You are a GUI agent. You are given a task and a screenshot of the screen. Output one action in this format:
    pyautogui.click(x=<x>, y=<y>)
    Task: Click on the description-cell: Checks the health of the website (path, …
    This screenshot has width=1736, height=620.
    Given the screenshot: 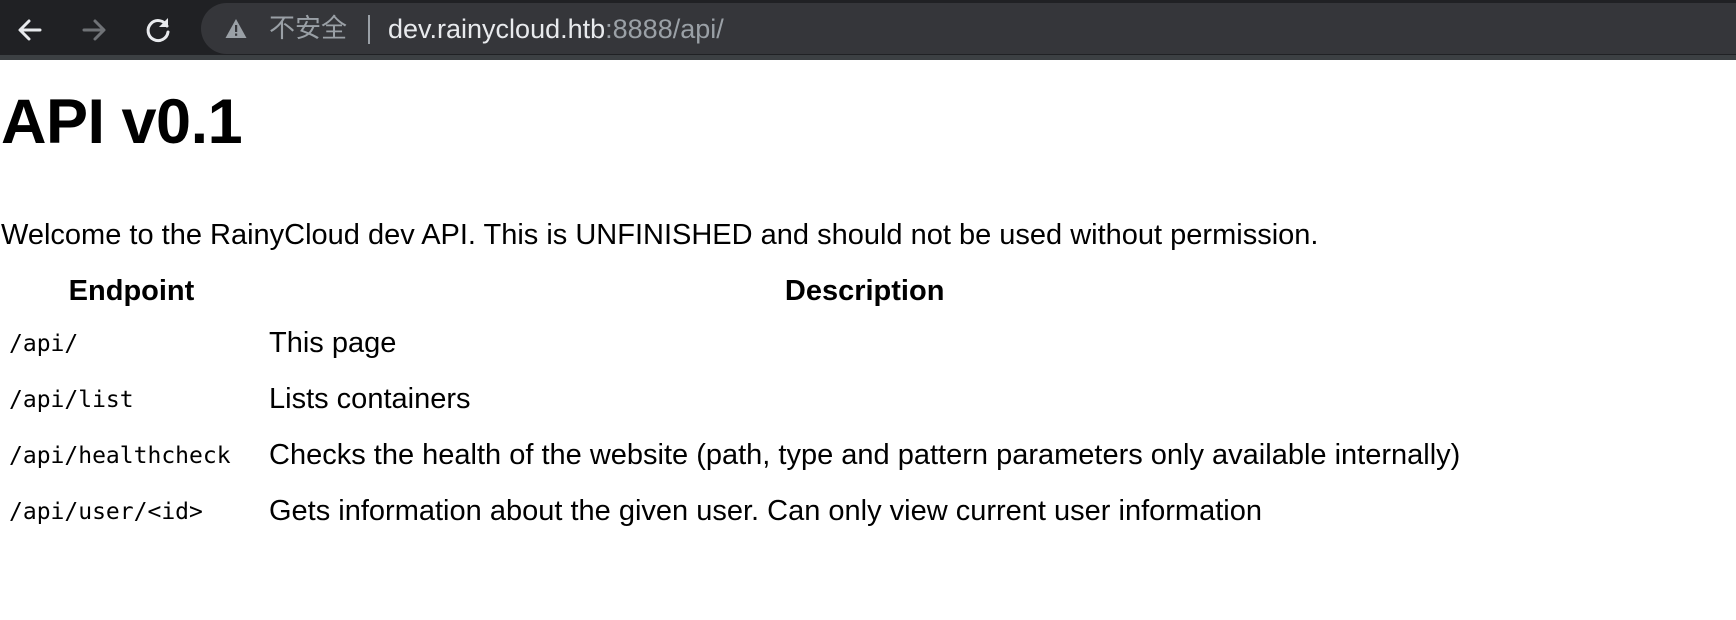 What is the action you would take?
    pyautogui.click(x=865, y=455)
    